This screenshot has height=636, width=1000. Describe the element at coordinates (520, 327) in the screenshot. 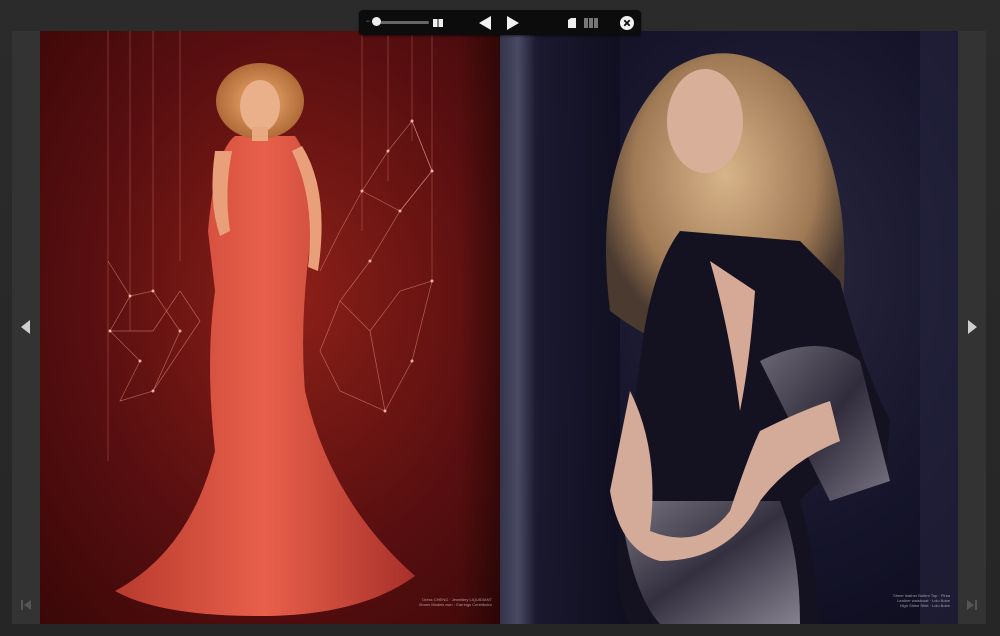

I see `spine-highlight-right` at that location.